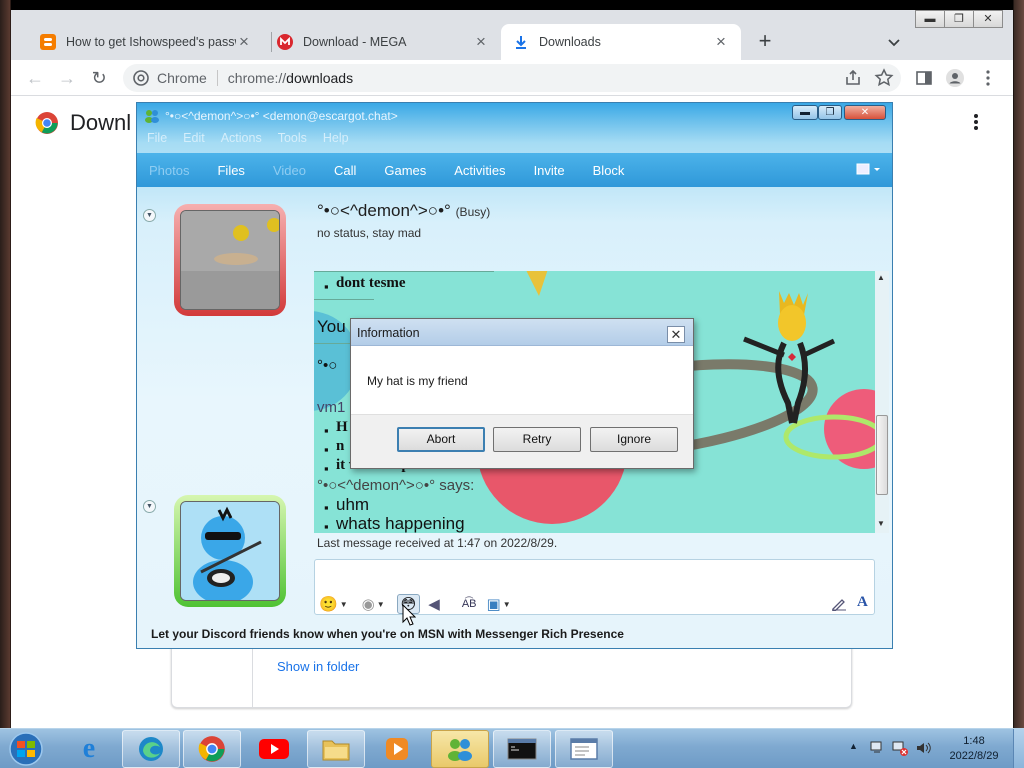  I want to click on taskbar-edge, so click(151, 749).